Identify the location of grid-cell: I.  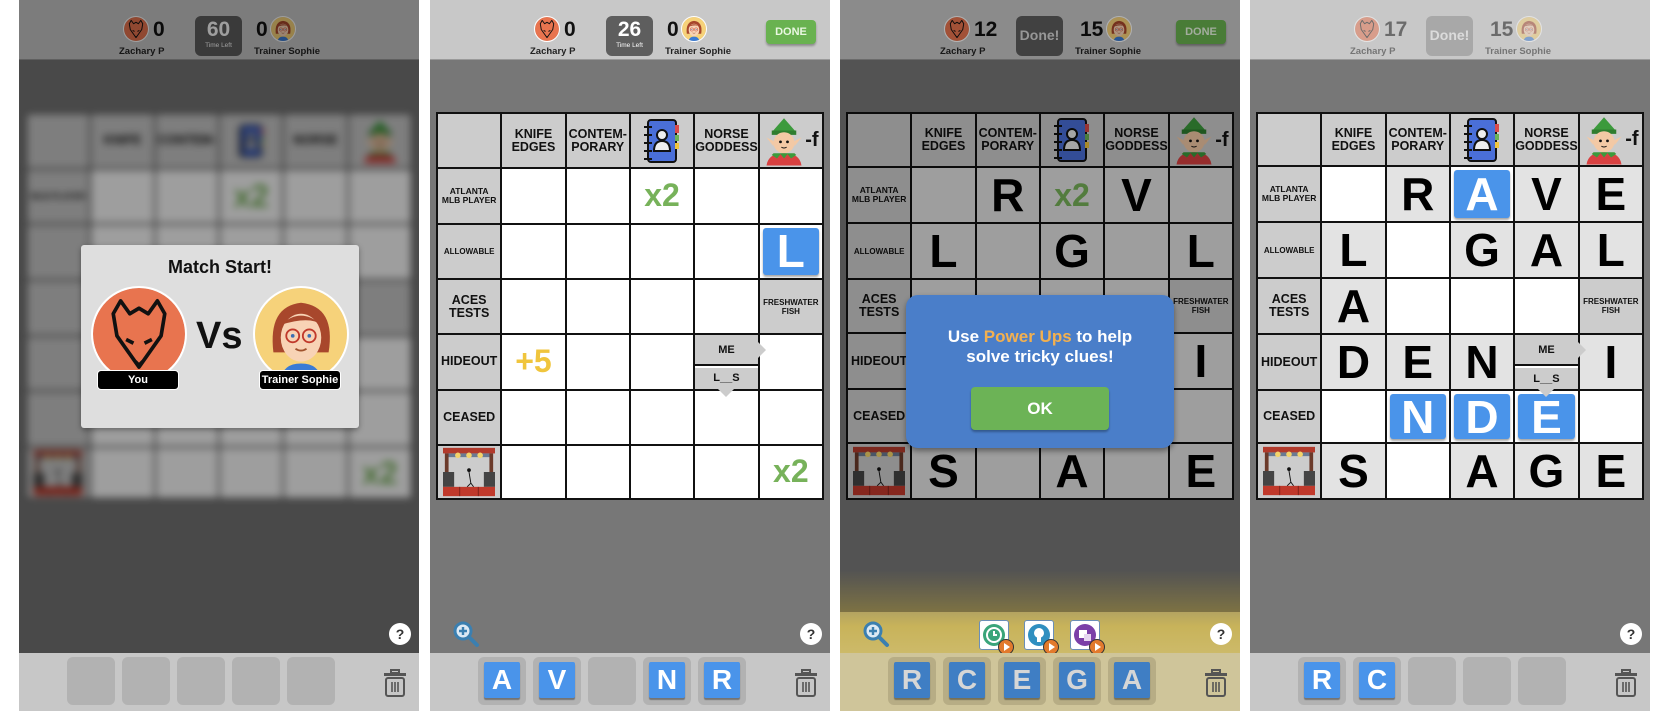
(1200, 361).